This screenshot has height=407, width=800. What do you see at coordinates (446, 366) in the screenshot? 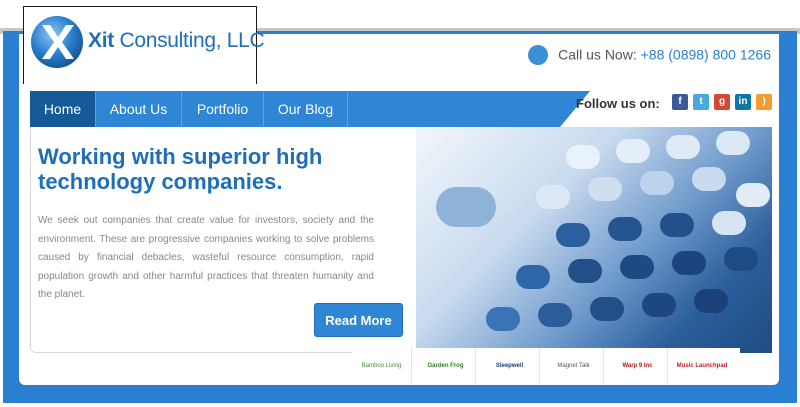
I see `partner-logo: Garden Frog` at bounding box center [446, 366].